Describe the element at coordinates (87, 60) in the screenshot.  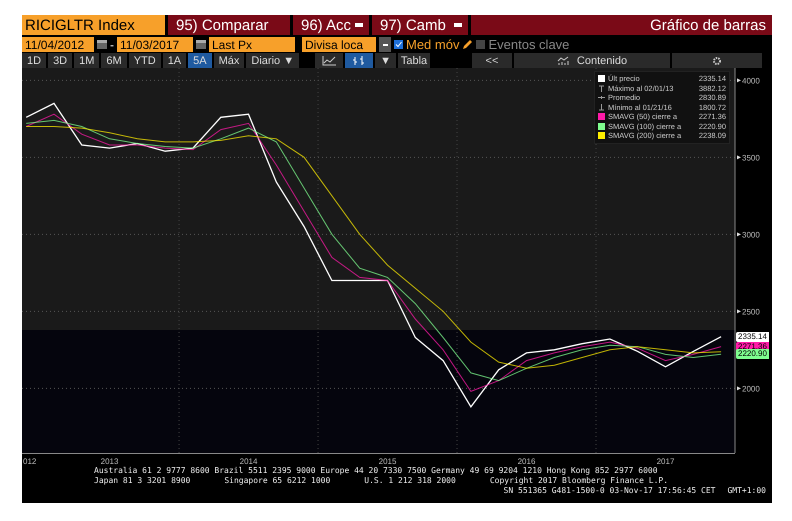
I see `period-button: 1M` at that location.